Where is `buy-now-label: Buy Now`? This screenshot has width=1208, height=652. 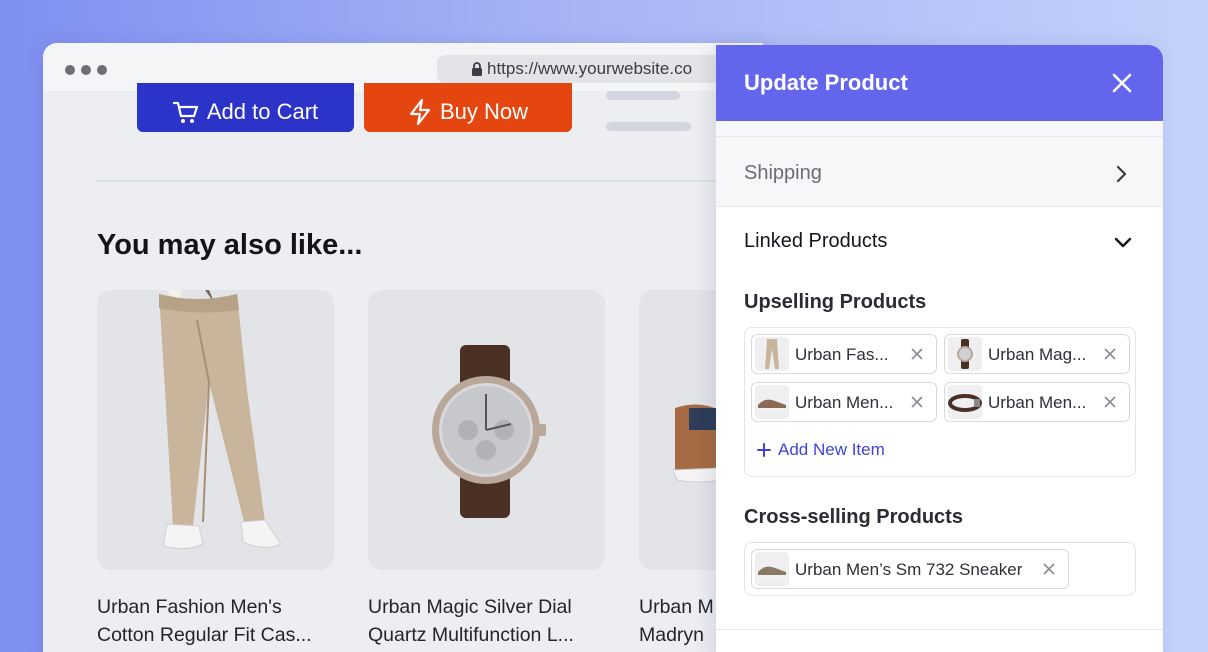
buy-now-label: Buy Now is located at coordinates (484, 111).